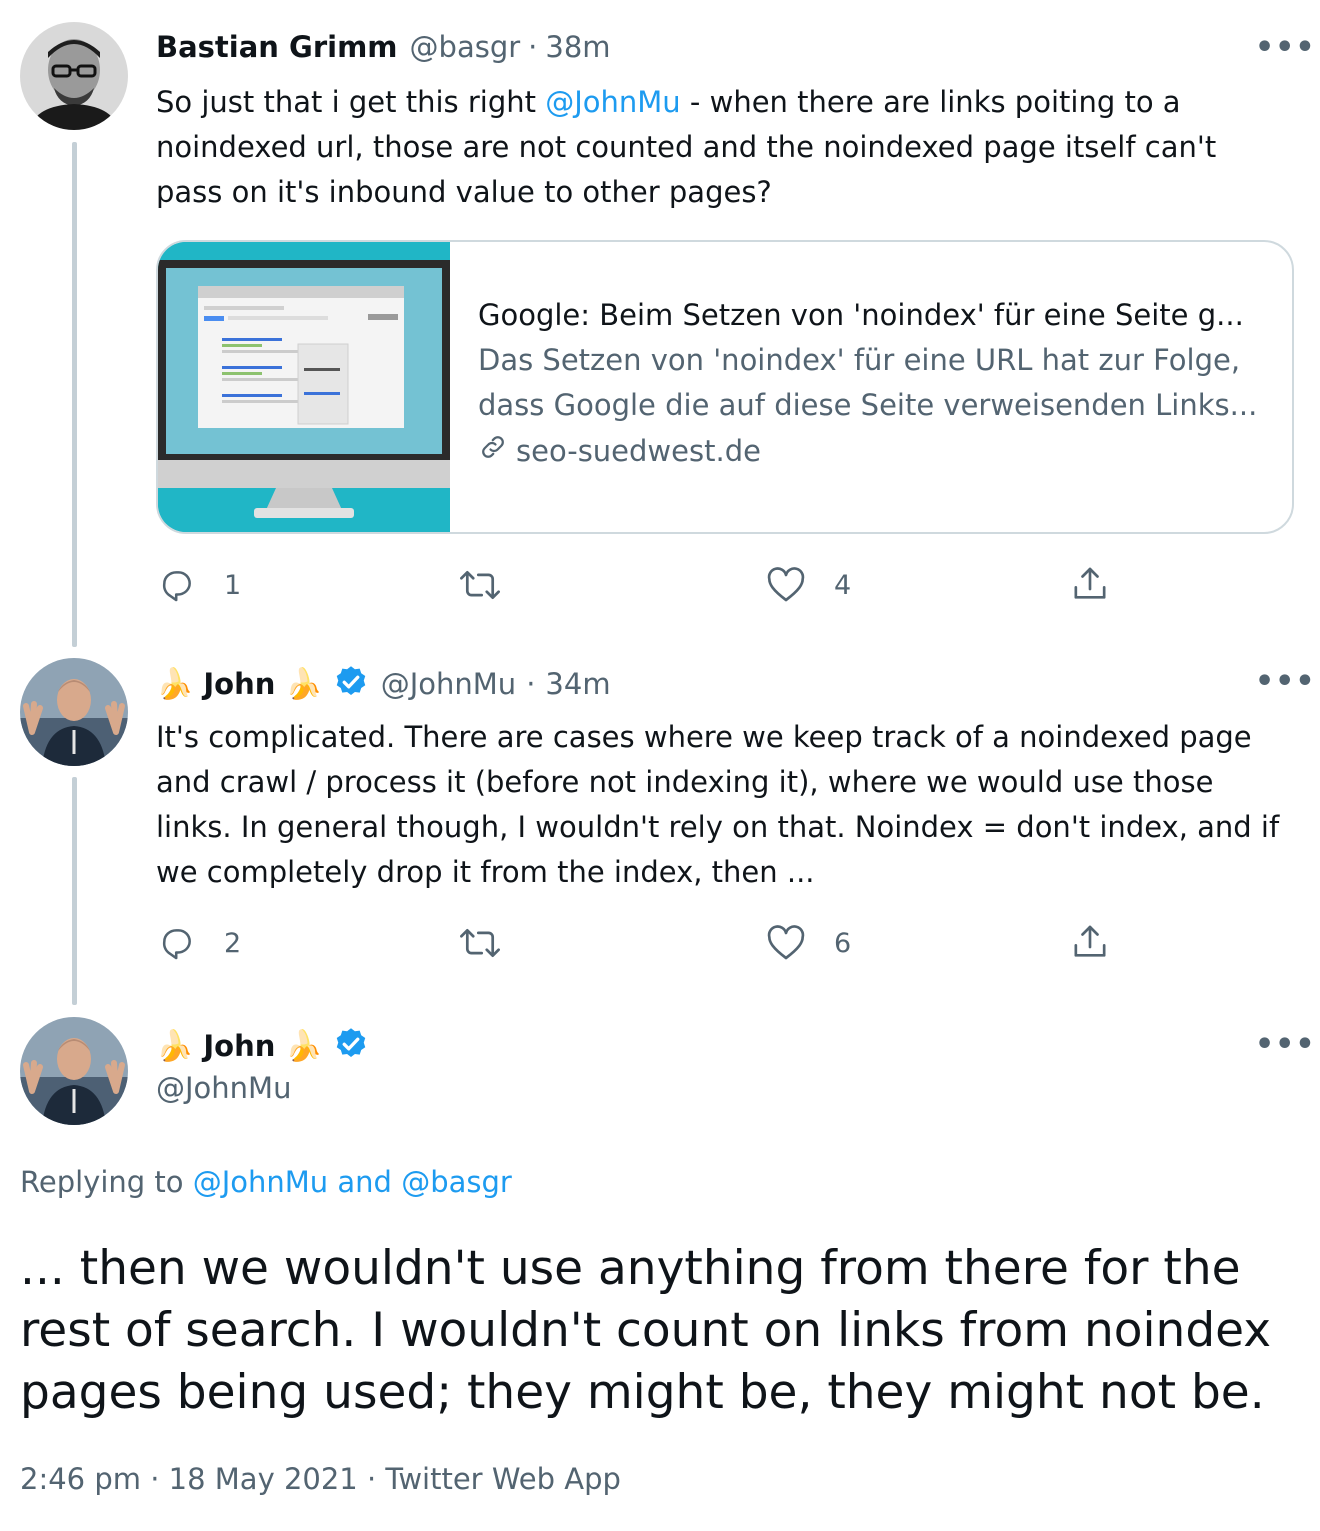 The image size is (1320, 1531). I want to click on author-name: Bastian Grimm, so click(277, 47).